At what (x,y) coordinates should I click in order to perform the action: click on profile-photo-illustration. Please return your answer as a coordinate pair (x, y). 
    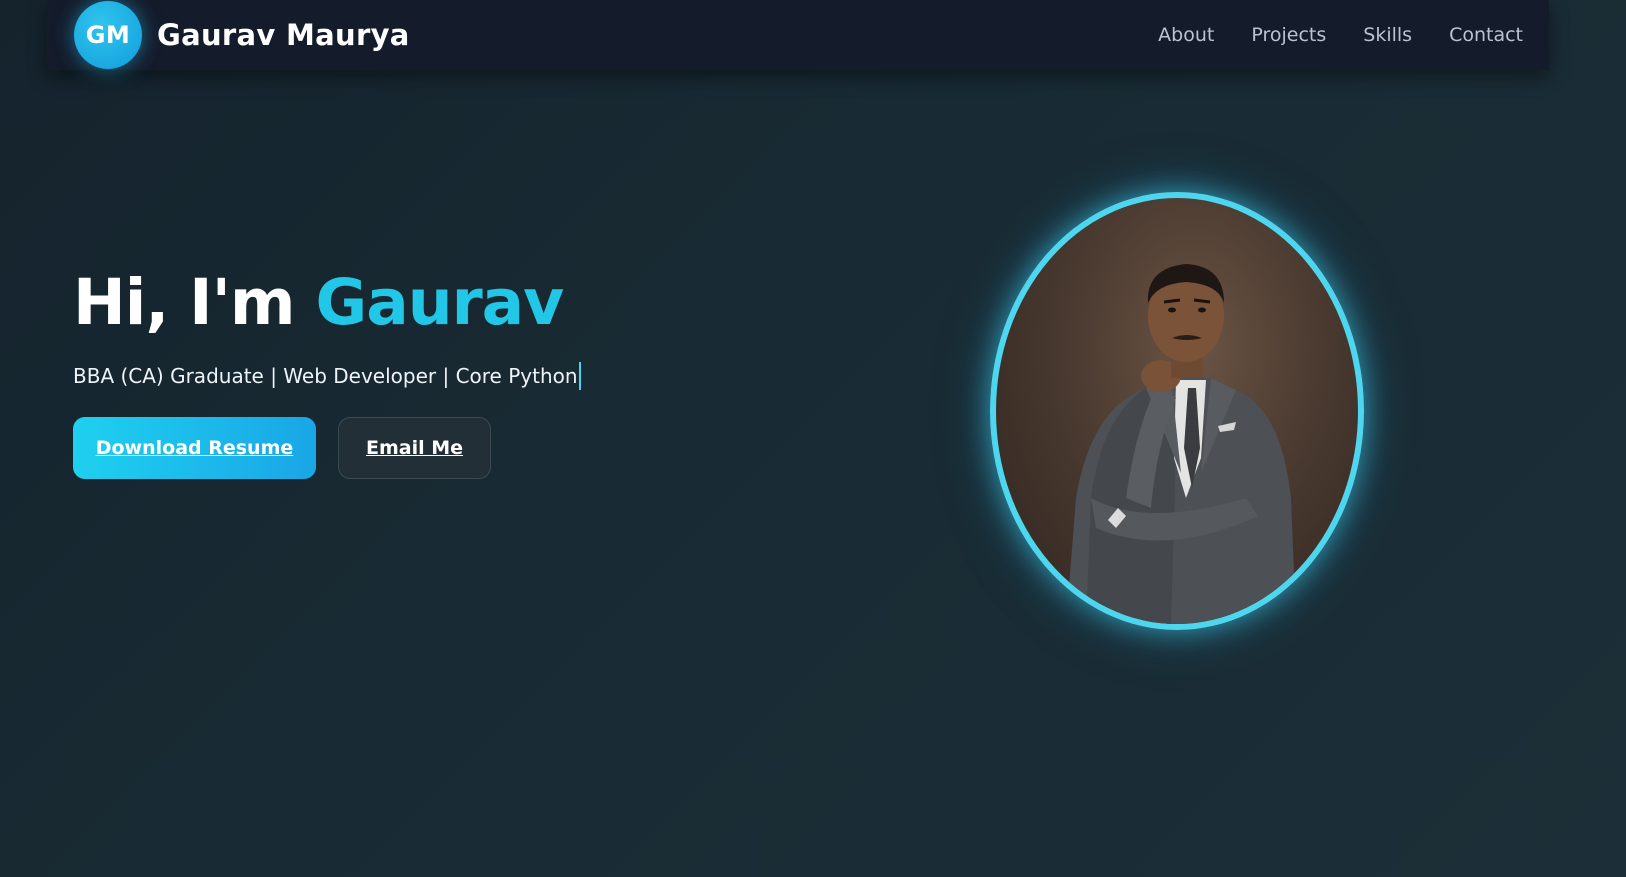
    Looking at the image, I should click on (1181, 444).